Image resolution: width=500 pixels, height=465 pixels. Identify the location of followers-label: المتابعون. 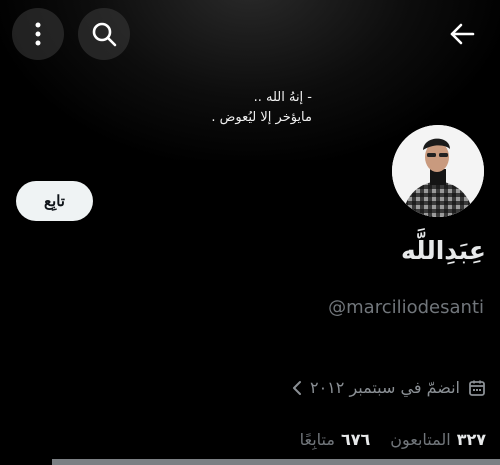
(420, 439).